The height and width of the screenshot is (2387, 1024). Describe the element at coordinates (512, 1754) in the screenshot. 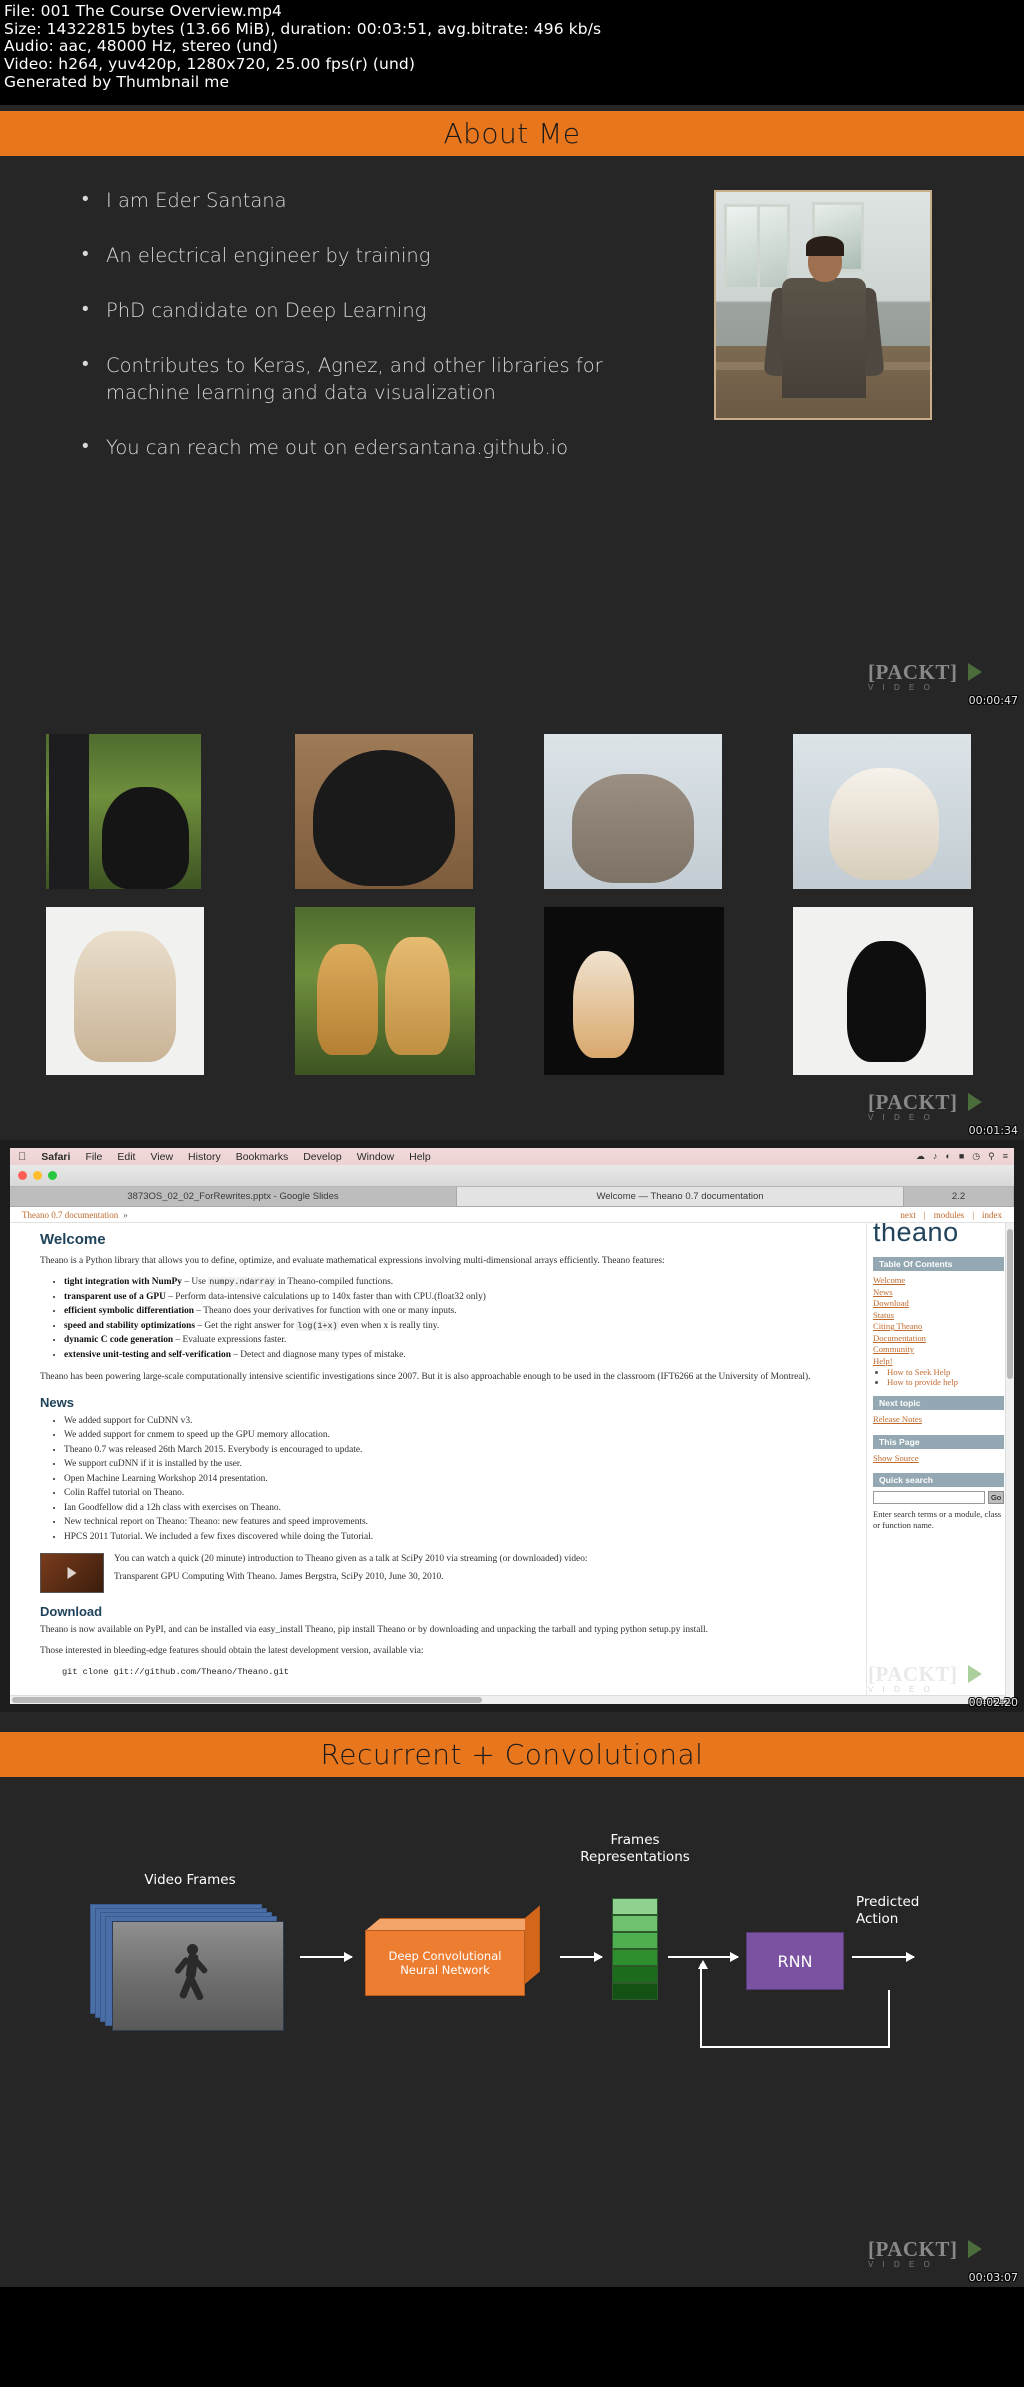

I see `page-title: Recurrent + Convolutional` at that location.